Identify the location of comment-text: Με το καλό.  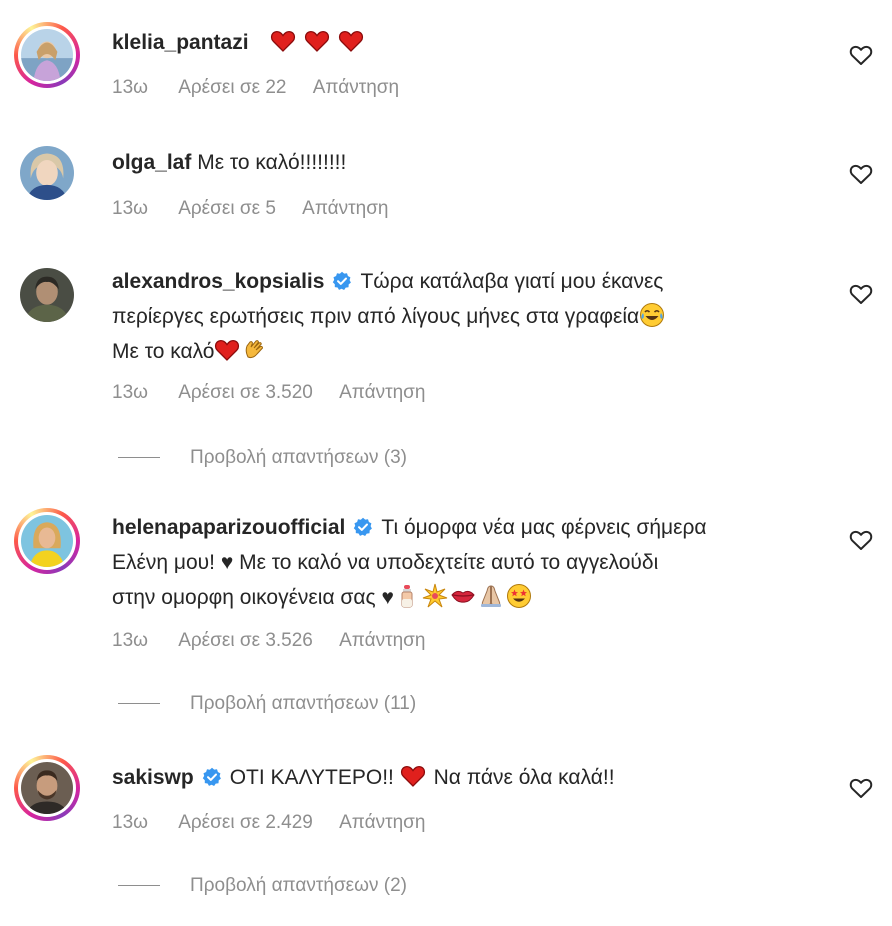
(163, 351).